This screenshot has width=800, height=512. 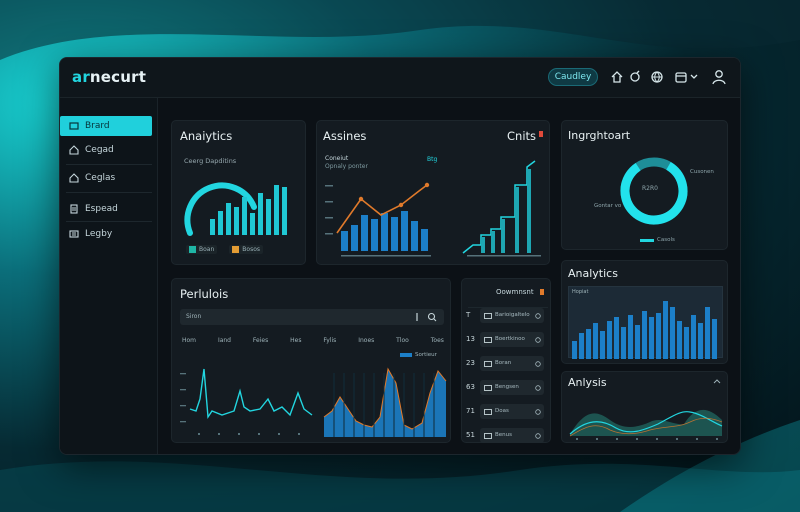 What do you see at coordinates (346, 166) in the screenshot?
I see `chart-subtitle-2: Opnaly ponter` at bounding box center [346, 166].